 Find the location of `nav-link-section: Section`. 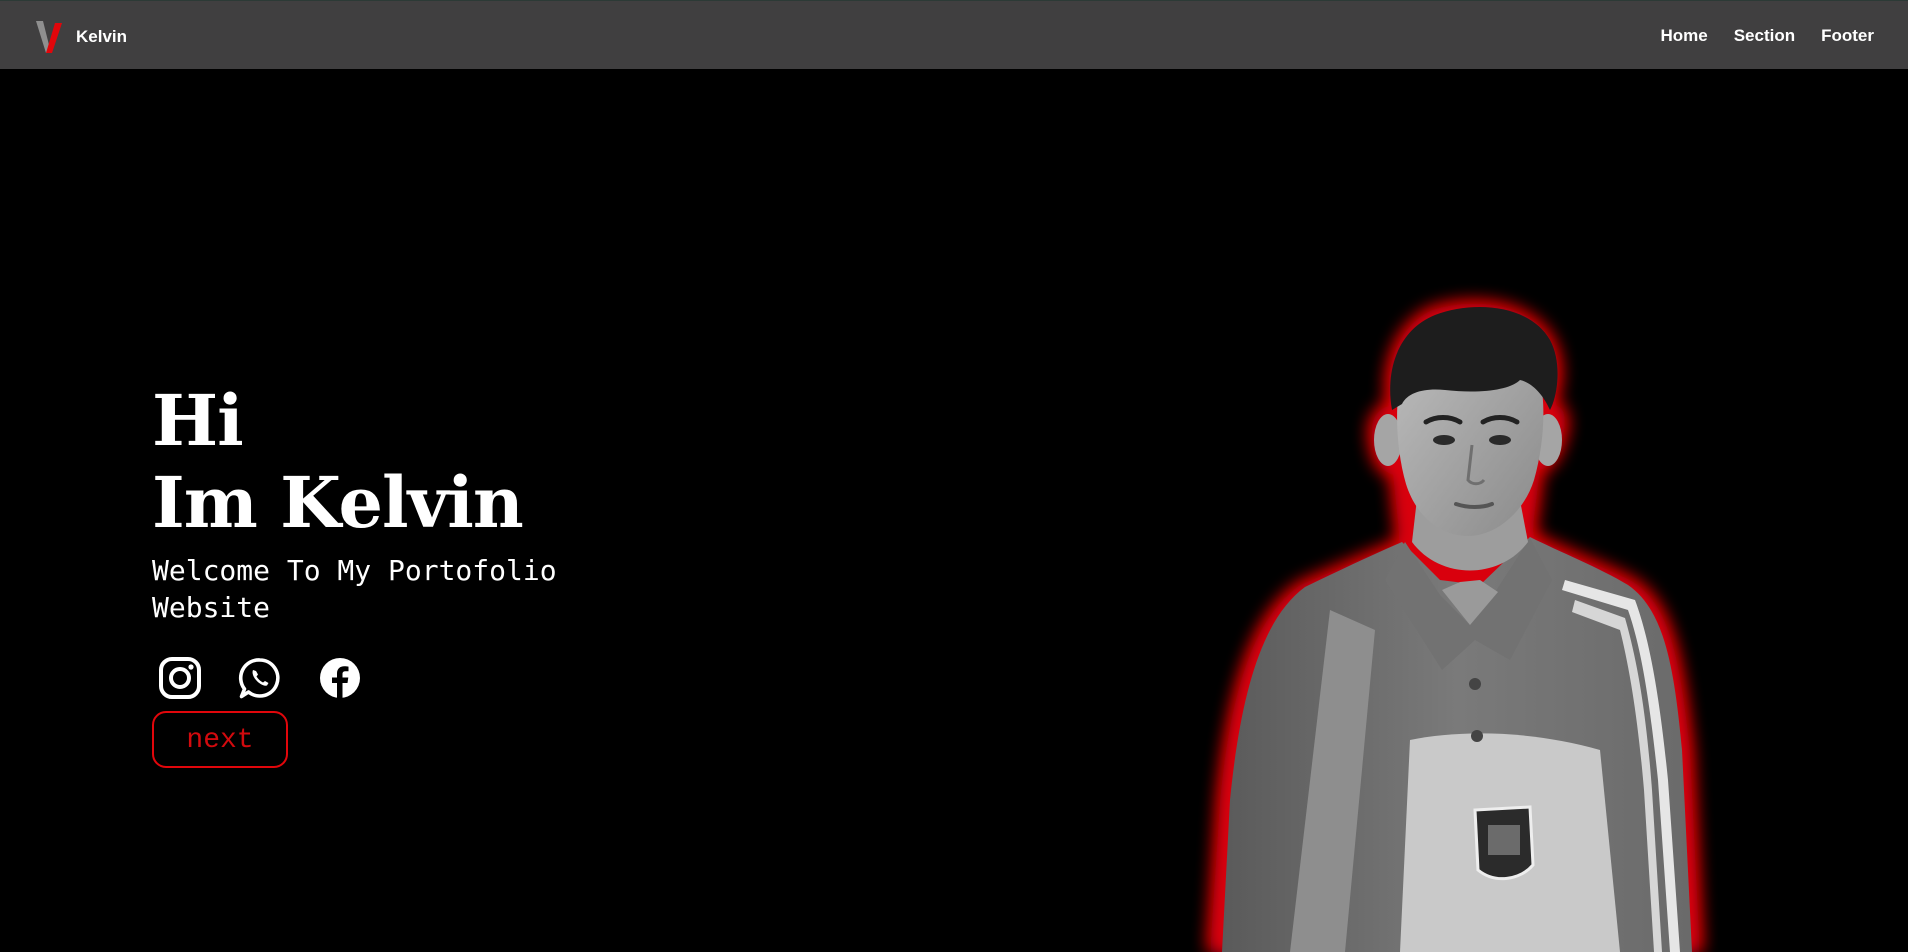

nav-link-section: Section is located at coordinates (1764, 36).